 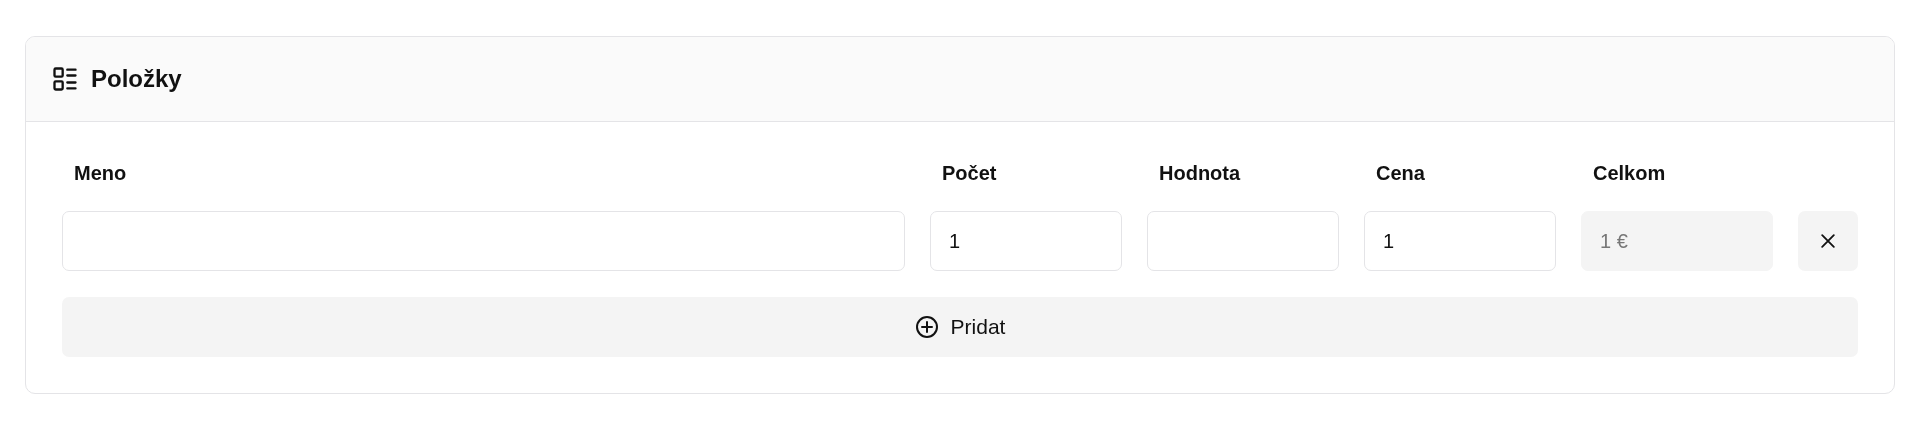 I want to click on close-icon, so click(x=1828, y=241).